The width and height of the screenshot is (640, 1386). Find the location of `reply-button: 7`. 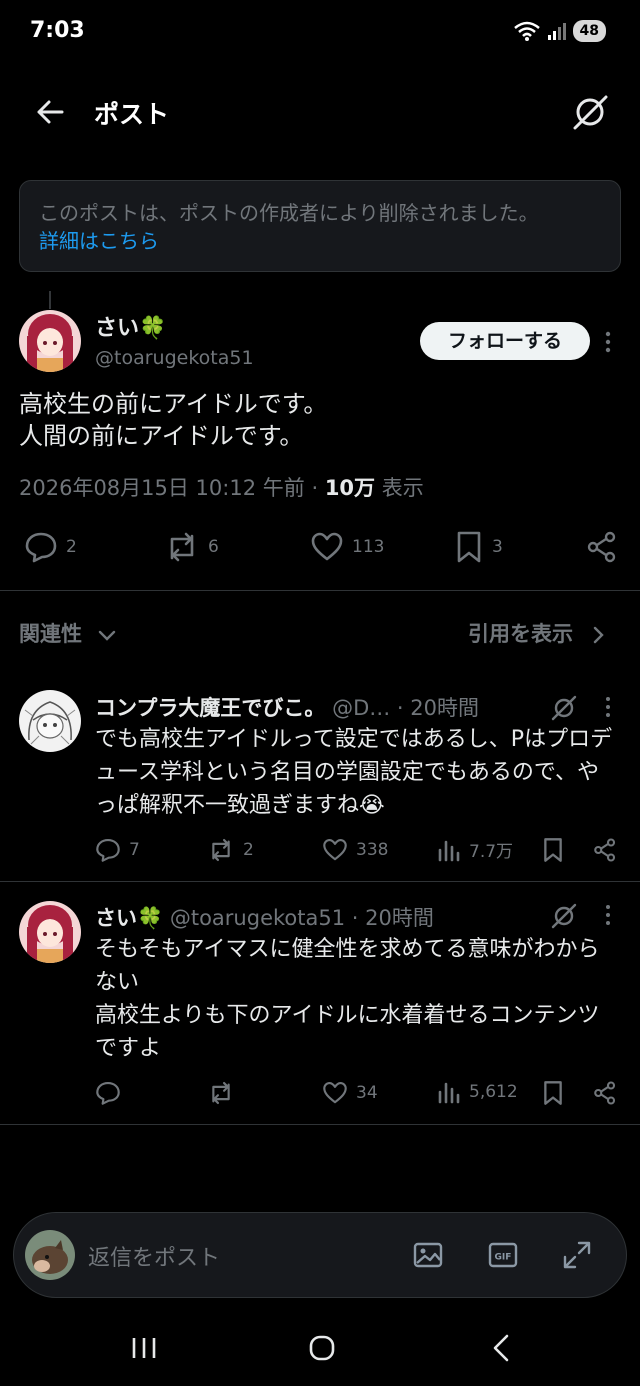

reply-button: 7 is located at coordinates (117, 850).